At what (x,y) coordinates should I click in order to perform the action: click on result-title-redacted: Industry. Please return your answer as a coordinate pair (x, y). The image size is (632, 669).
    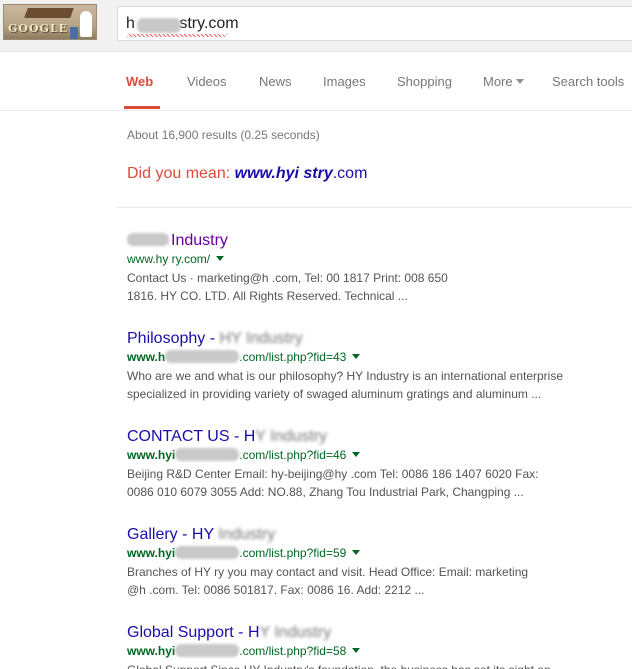
    Looking at the image, I should click on (247, 534).